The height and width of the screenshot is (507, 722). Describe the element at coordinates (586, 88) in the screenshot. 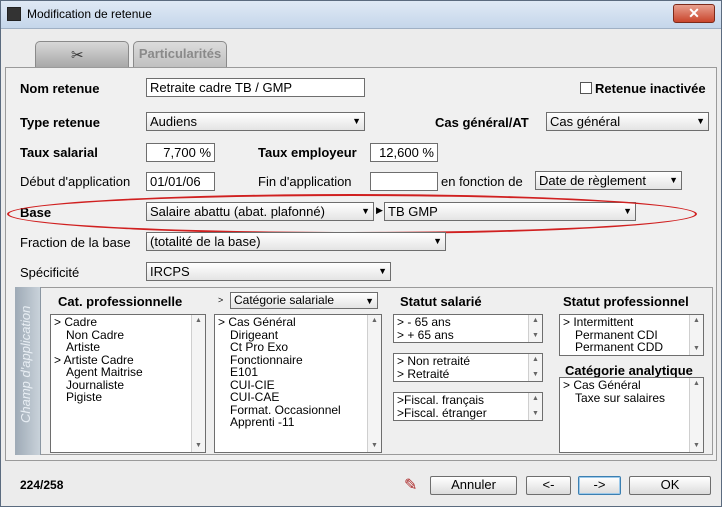

I see `retenue-inactivee-checkbox` at that location.